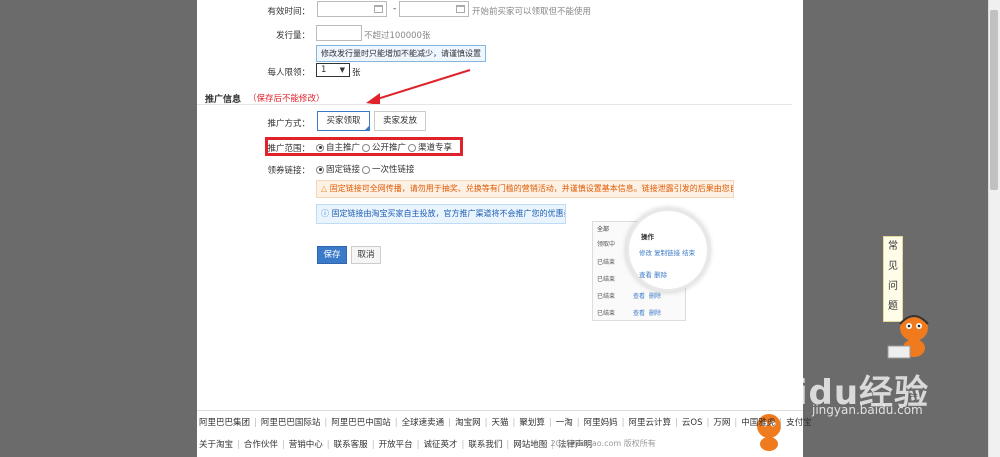 This screenshot has width=1000, height=457. Describe the element at coordinates (292, 36) in the screenshot. I see `issue-label: 发行量：` at that location.